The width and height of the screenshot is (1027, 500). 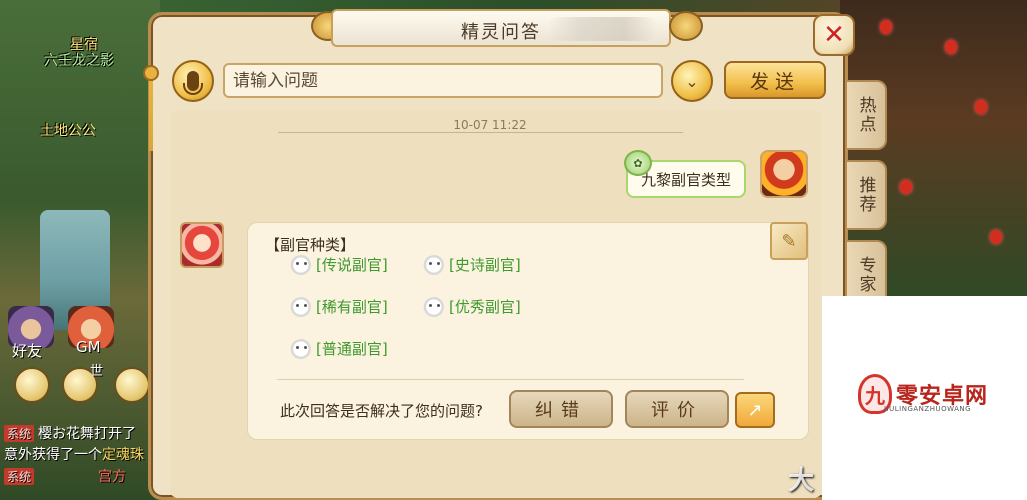 I want to click on chevron-down-icon: ⌄, so click(x=692, y=81).